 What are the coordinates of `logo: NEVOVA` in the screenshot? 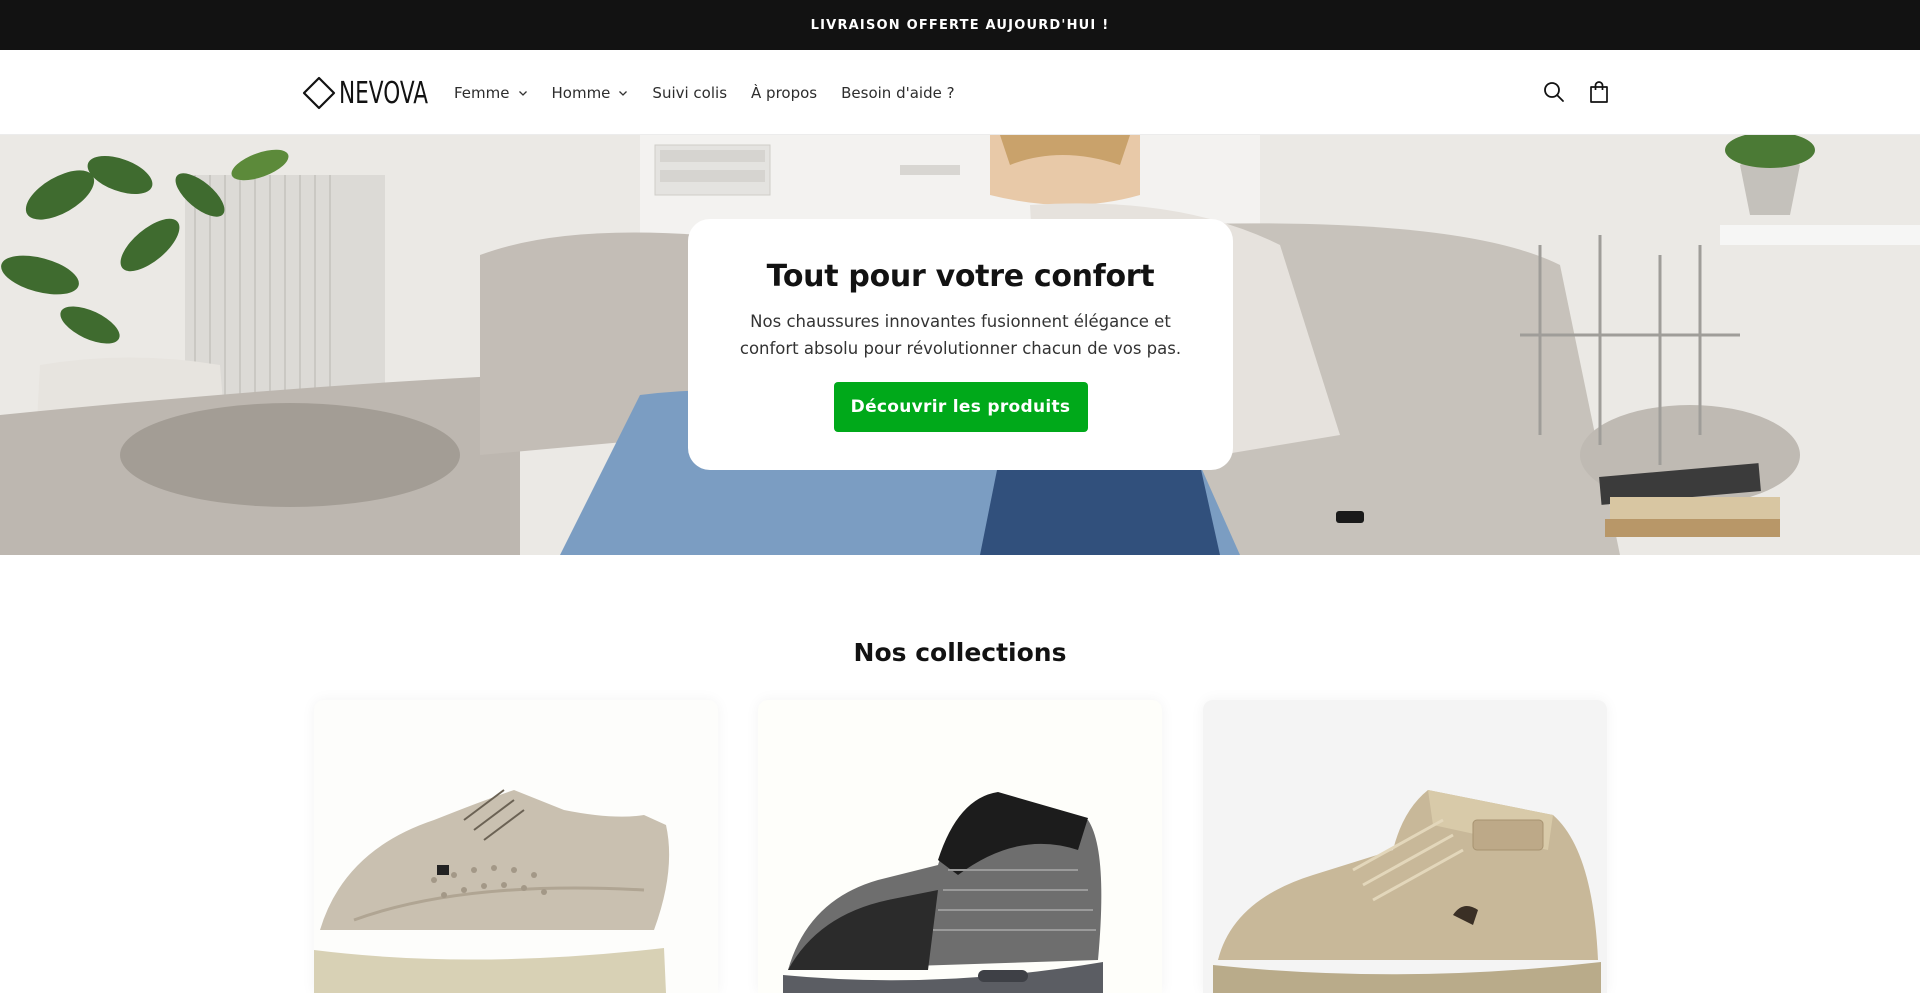 It's located at (382, 93).